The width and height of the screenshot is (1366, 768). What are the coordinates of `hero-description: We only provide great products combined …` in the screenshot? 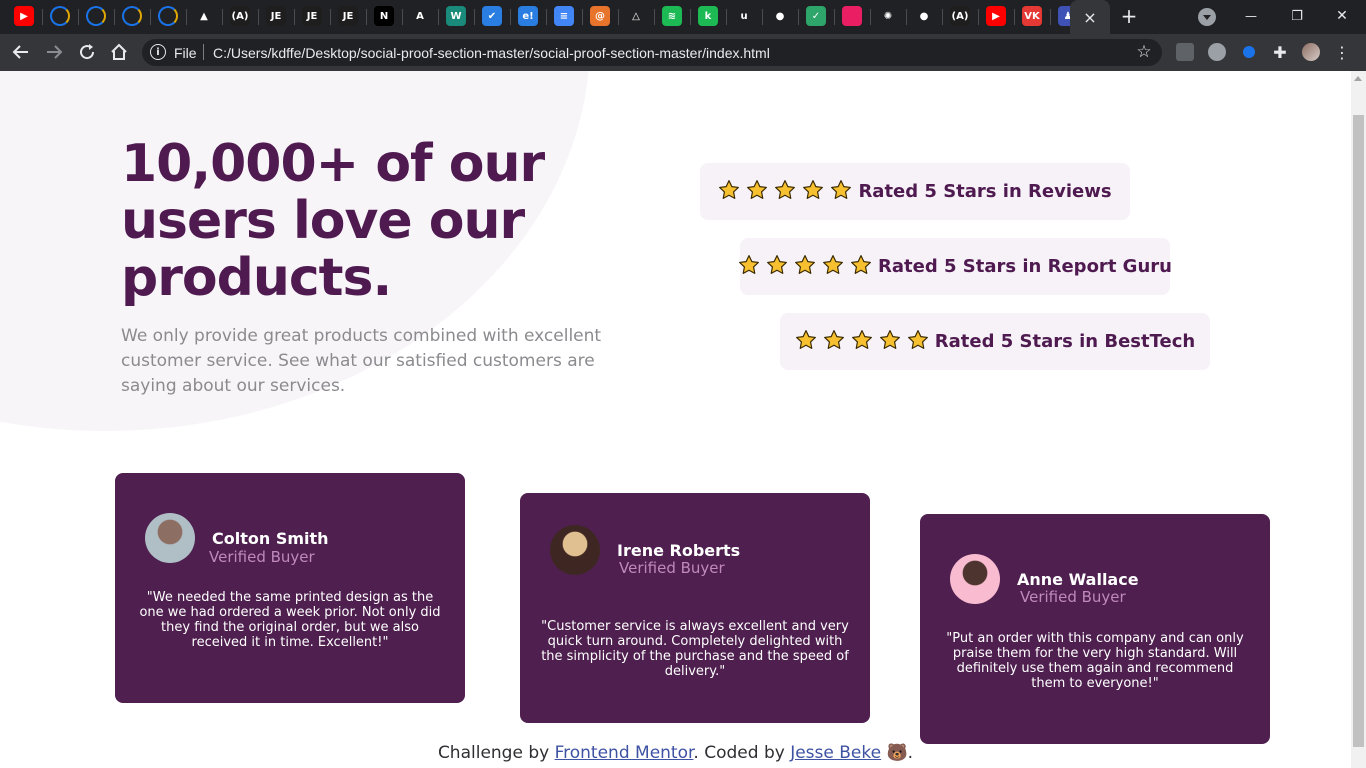 It's located at (361, 361).